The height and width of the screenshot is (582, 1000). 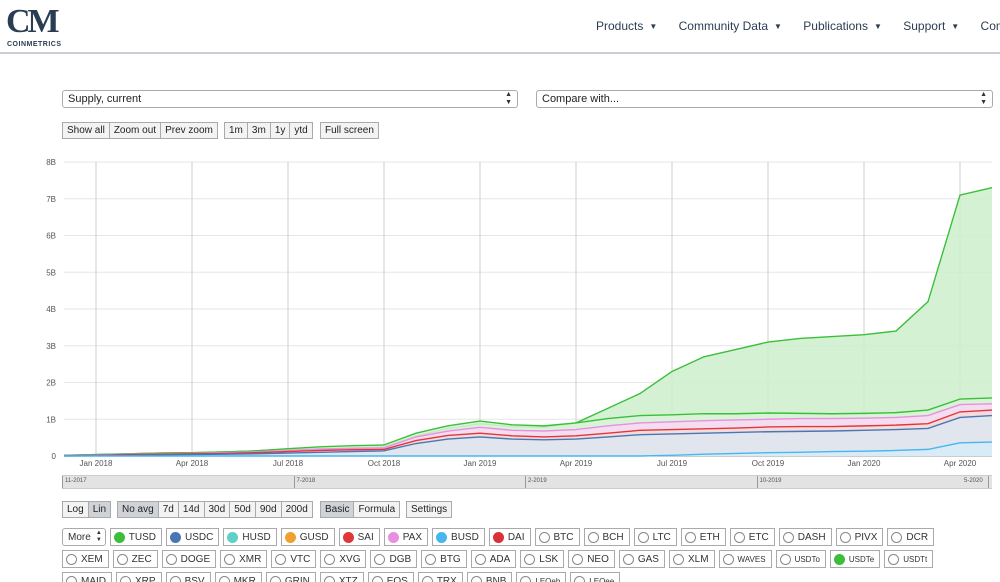 What do you see at coordinates (859, 537) in the screenshot?
I see `asset-toggle-pivx: PIVX` at bounding box center [859, 537].